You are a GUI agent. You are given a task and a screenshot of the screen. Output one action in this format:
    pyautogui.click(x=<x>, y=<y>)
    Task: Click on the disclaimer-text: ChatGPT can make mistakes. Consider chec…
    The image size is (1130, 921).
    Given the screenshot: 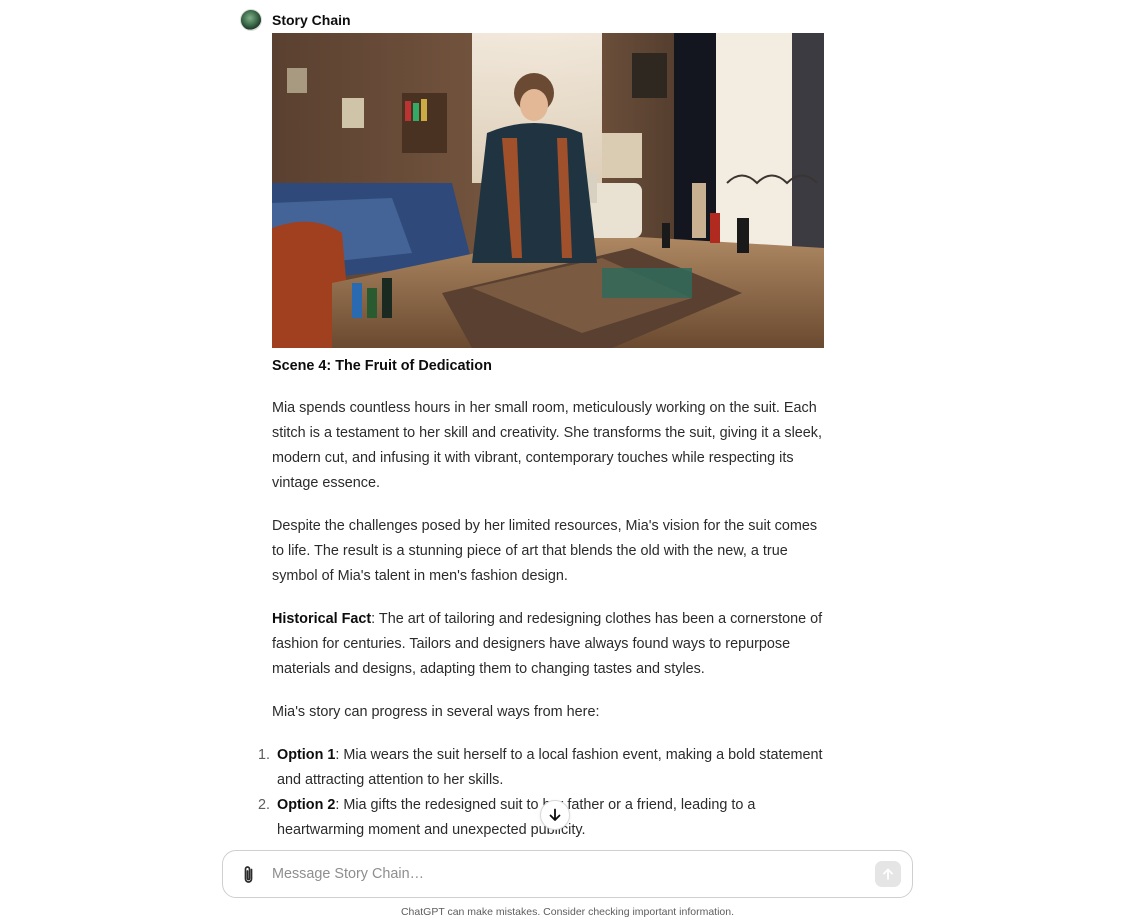 What is the action you would take?
    pyautogui.click(x=567, y=912)
    